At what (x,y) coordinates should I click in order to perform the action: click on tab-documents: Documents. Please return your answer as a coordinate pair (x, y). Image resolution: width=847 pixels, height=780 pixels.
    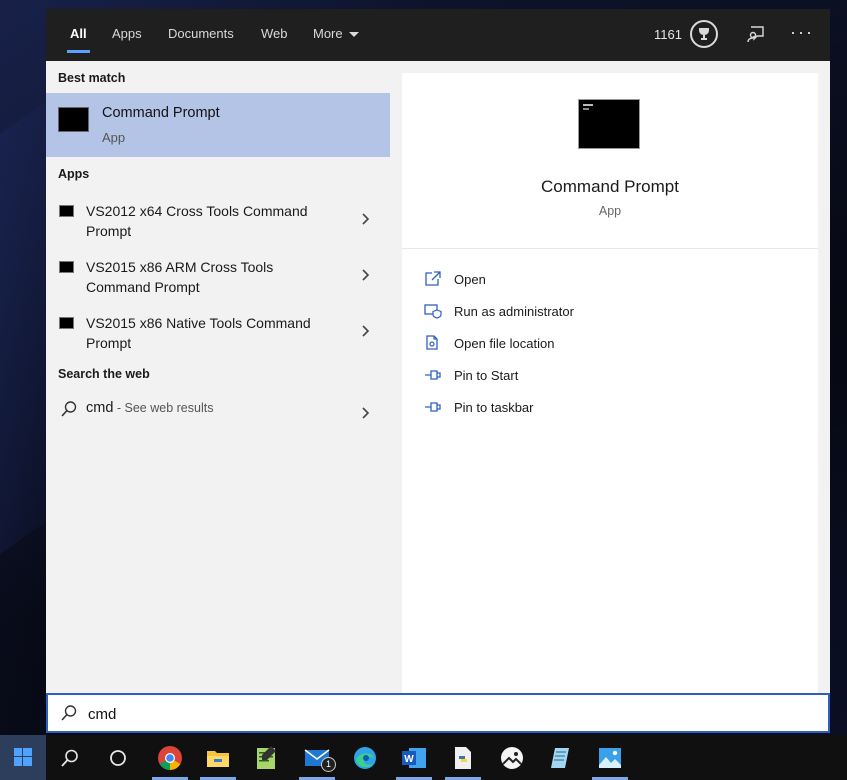
    Looking at the image, I should click on (201, 35).